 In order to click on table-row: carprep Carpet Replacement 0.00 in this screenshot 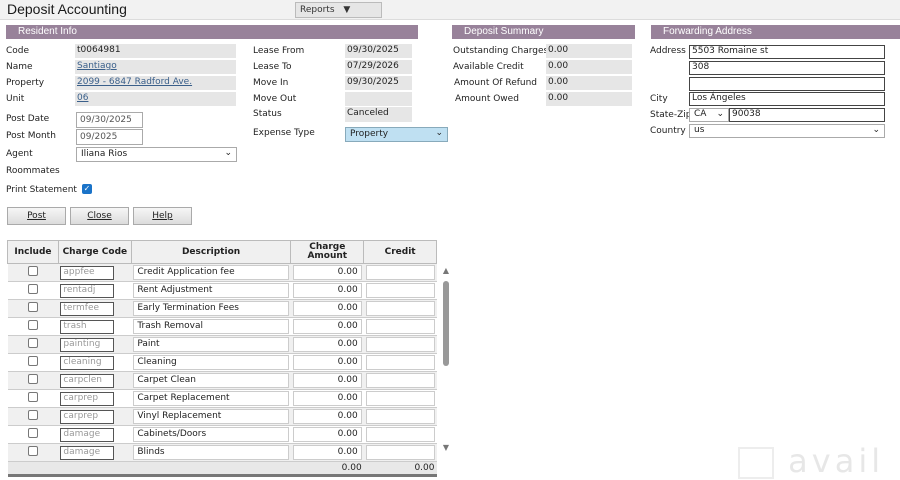, I will do `click(222, 398)`.